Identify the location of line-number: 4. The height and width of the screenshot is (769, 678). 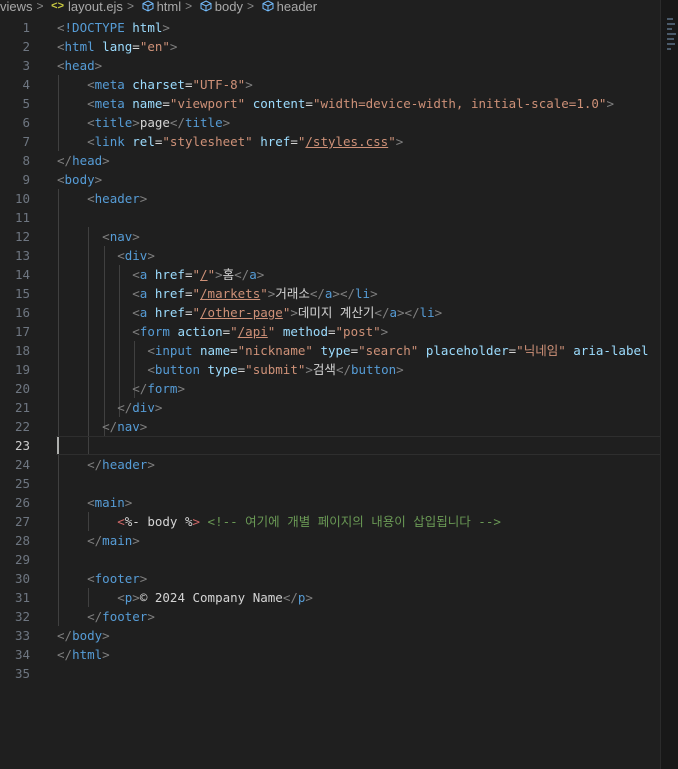
(26, 84).